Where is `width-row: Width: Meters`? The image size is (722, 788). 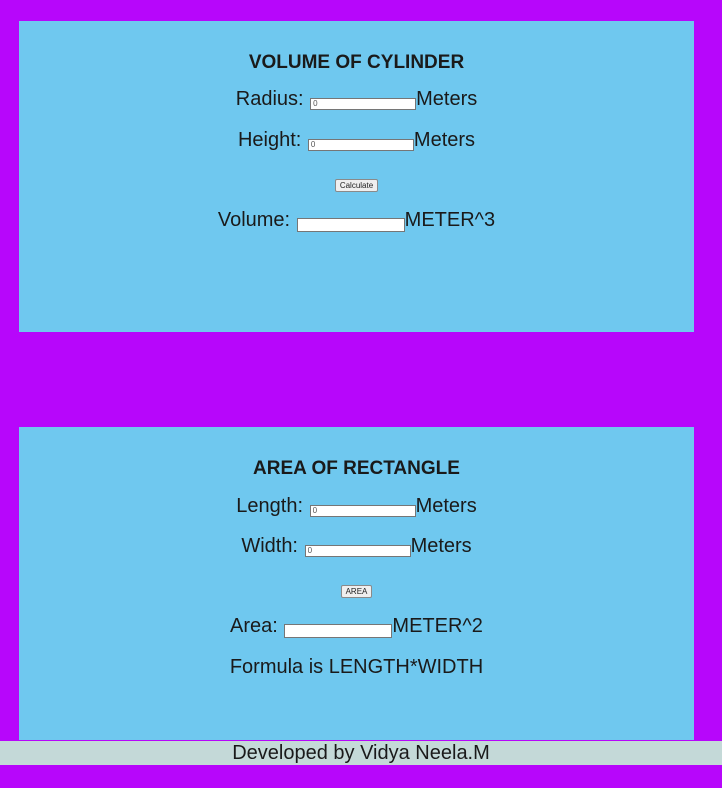
width-row: Width: Meters is located at coordinates (356, 546).